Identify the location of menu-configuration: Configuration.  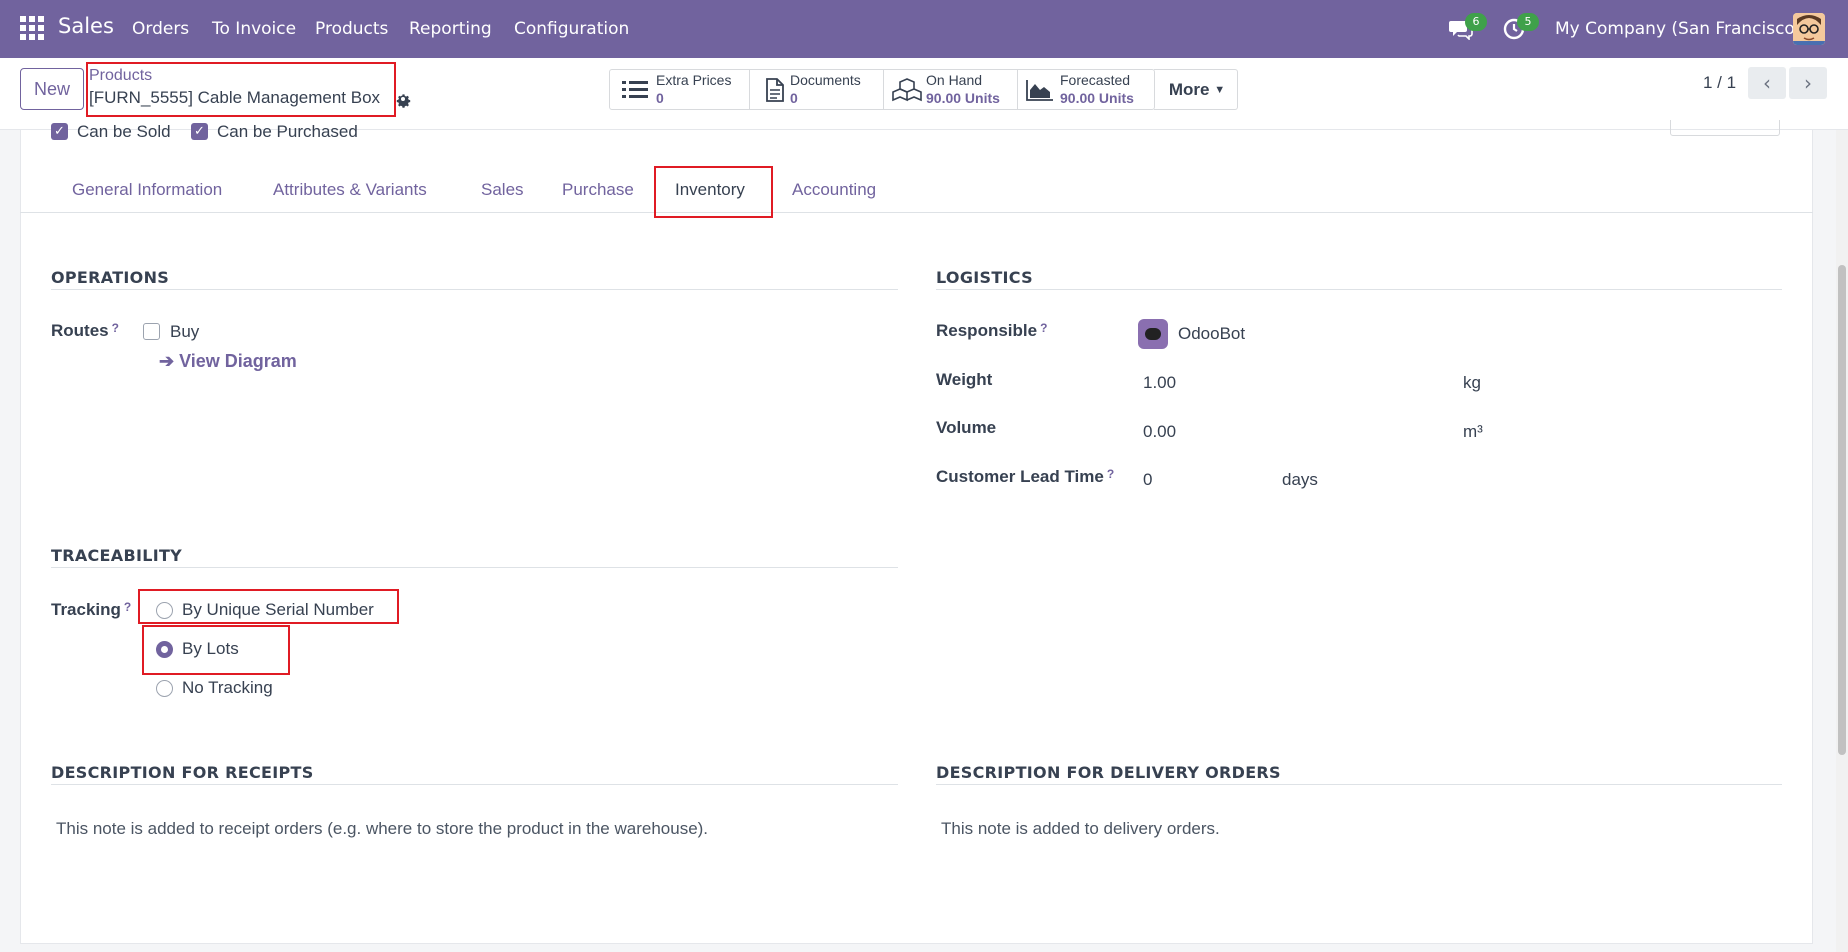
(571, 29).